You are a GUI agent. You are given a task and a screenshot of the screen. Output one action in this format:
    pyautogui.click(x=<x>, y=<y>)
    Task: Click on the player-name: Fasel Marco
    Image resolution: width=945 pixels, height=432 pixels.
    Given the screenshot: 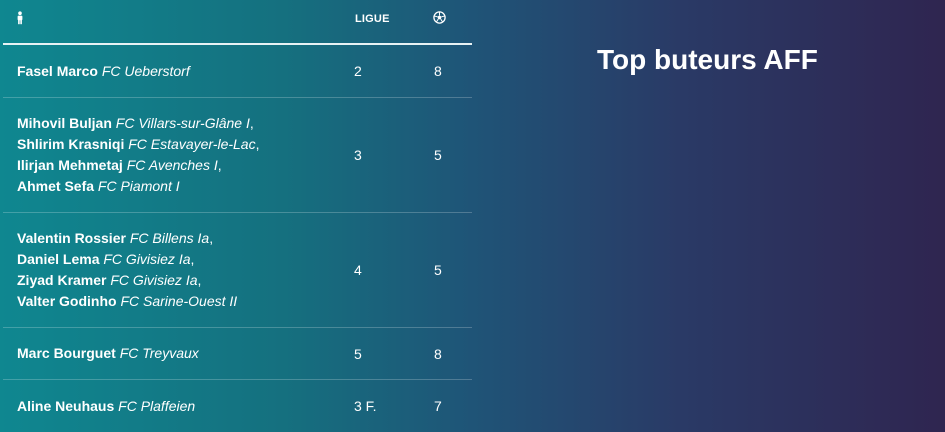 What is the action you would take?
    pyautogui.click(x=57, y=70)
    